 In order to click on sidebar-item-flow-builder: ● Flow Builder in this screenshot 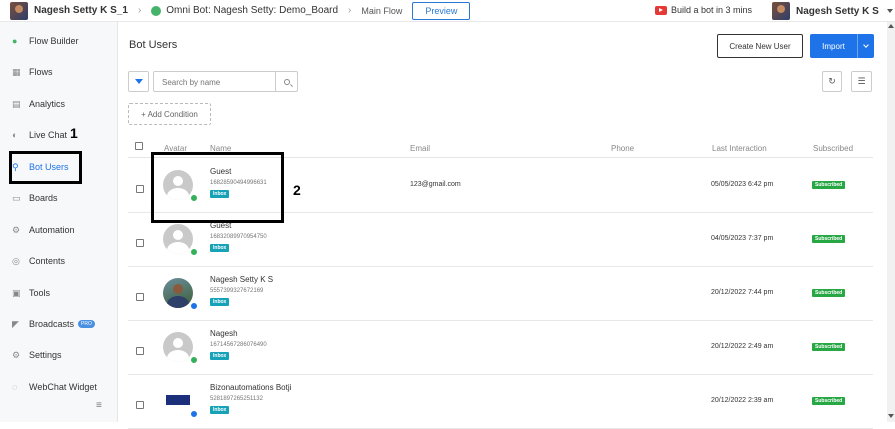, I will do `click(59, 41)`.